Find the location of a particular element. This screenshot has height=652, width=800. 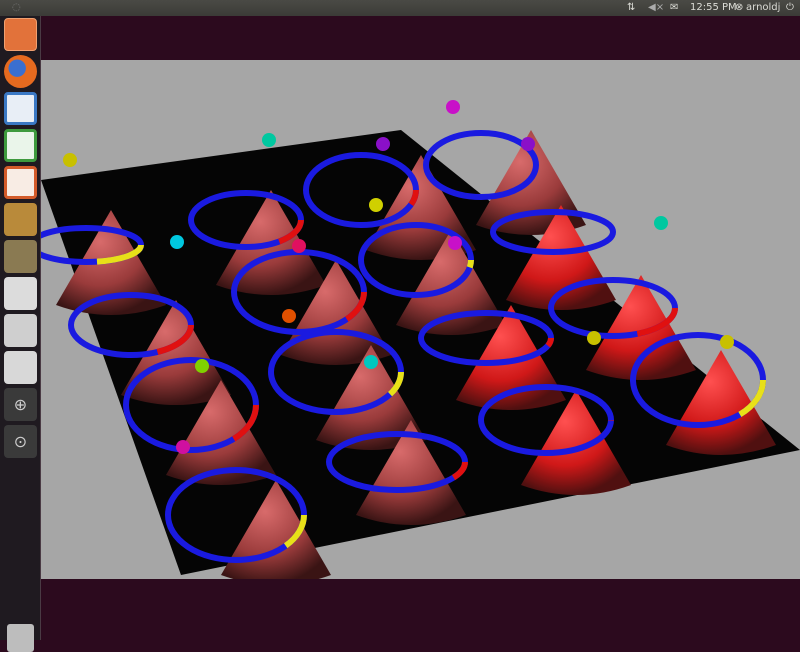

username: arnoldj is located at coordinates (763, 8).